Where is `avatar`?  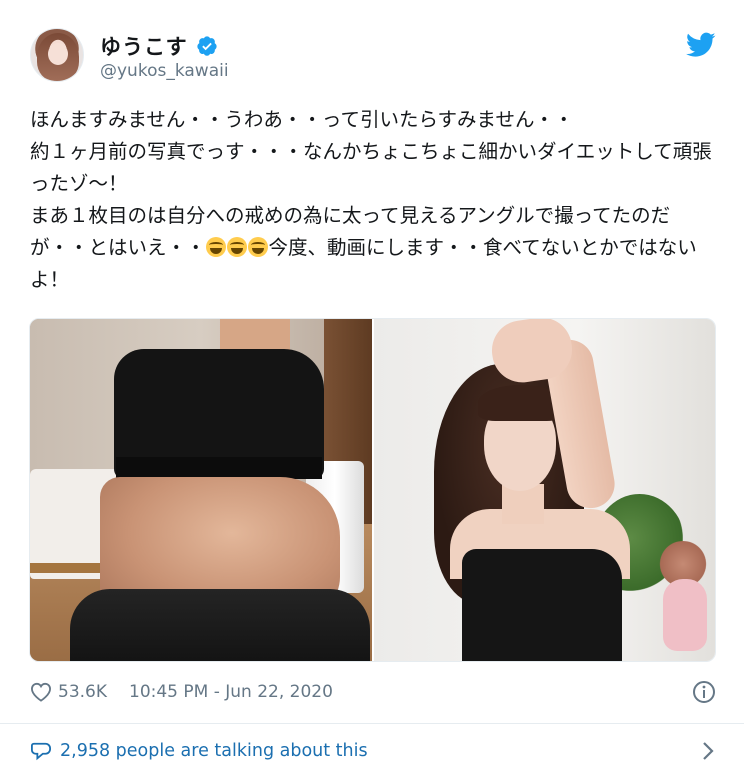 avatar is located at coordinates (57, 55).